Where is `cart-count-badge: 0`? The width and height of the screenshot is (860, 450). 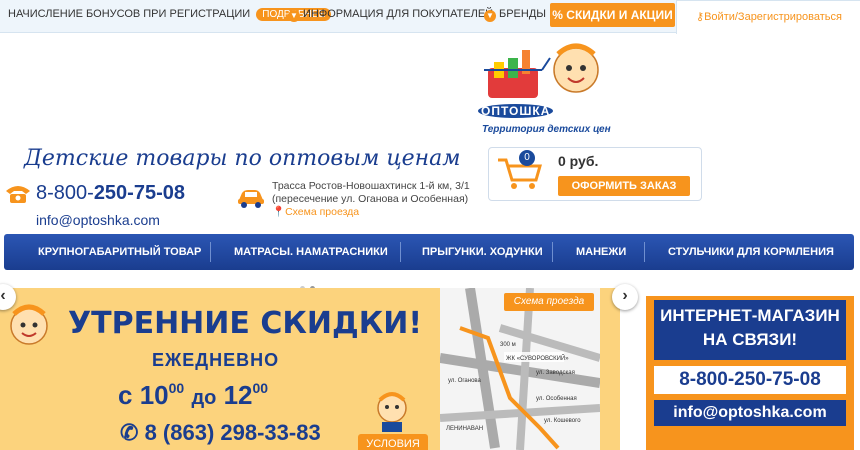
cart-count-badge: 0 is located at coordinates (527, 158).